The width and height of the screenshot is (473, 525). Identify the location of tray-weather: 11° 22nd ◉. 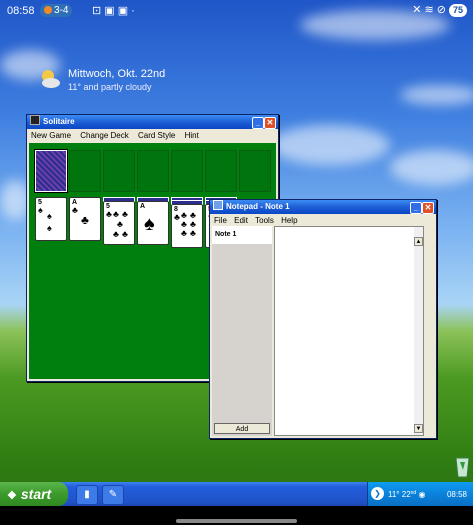
(406, 494).